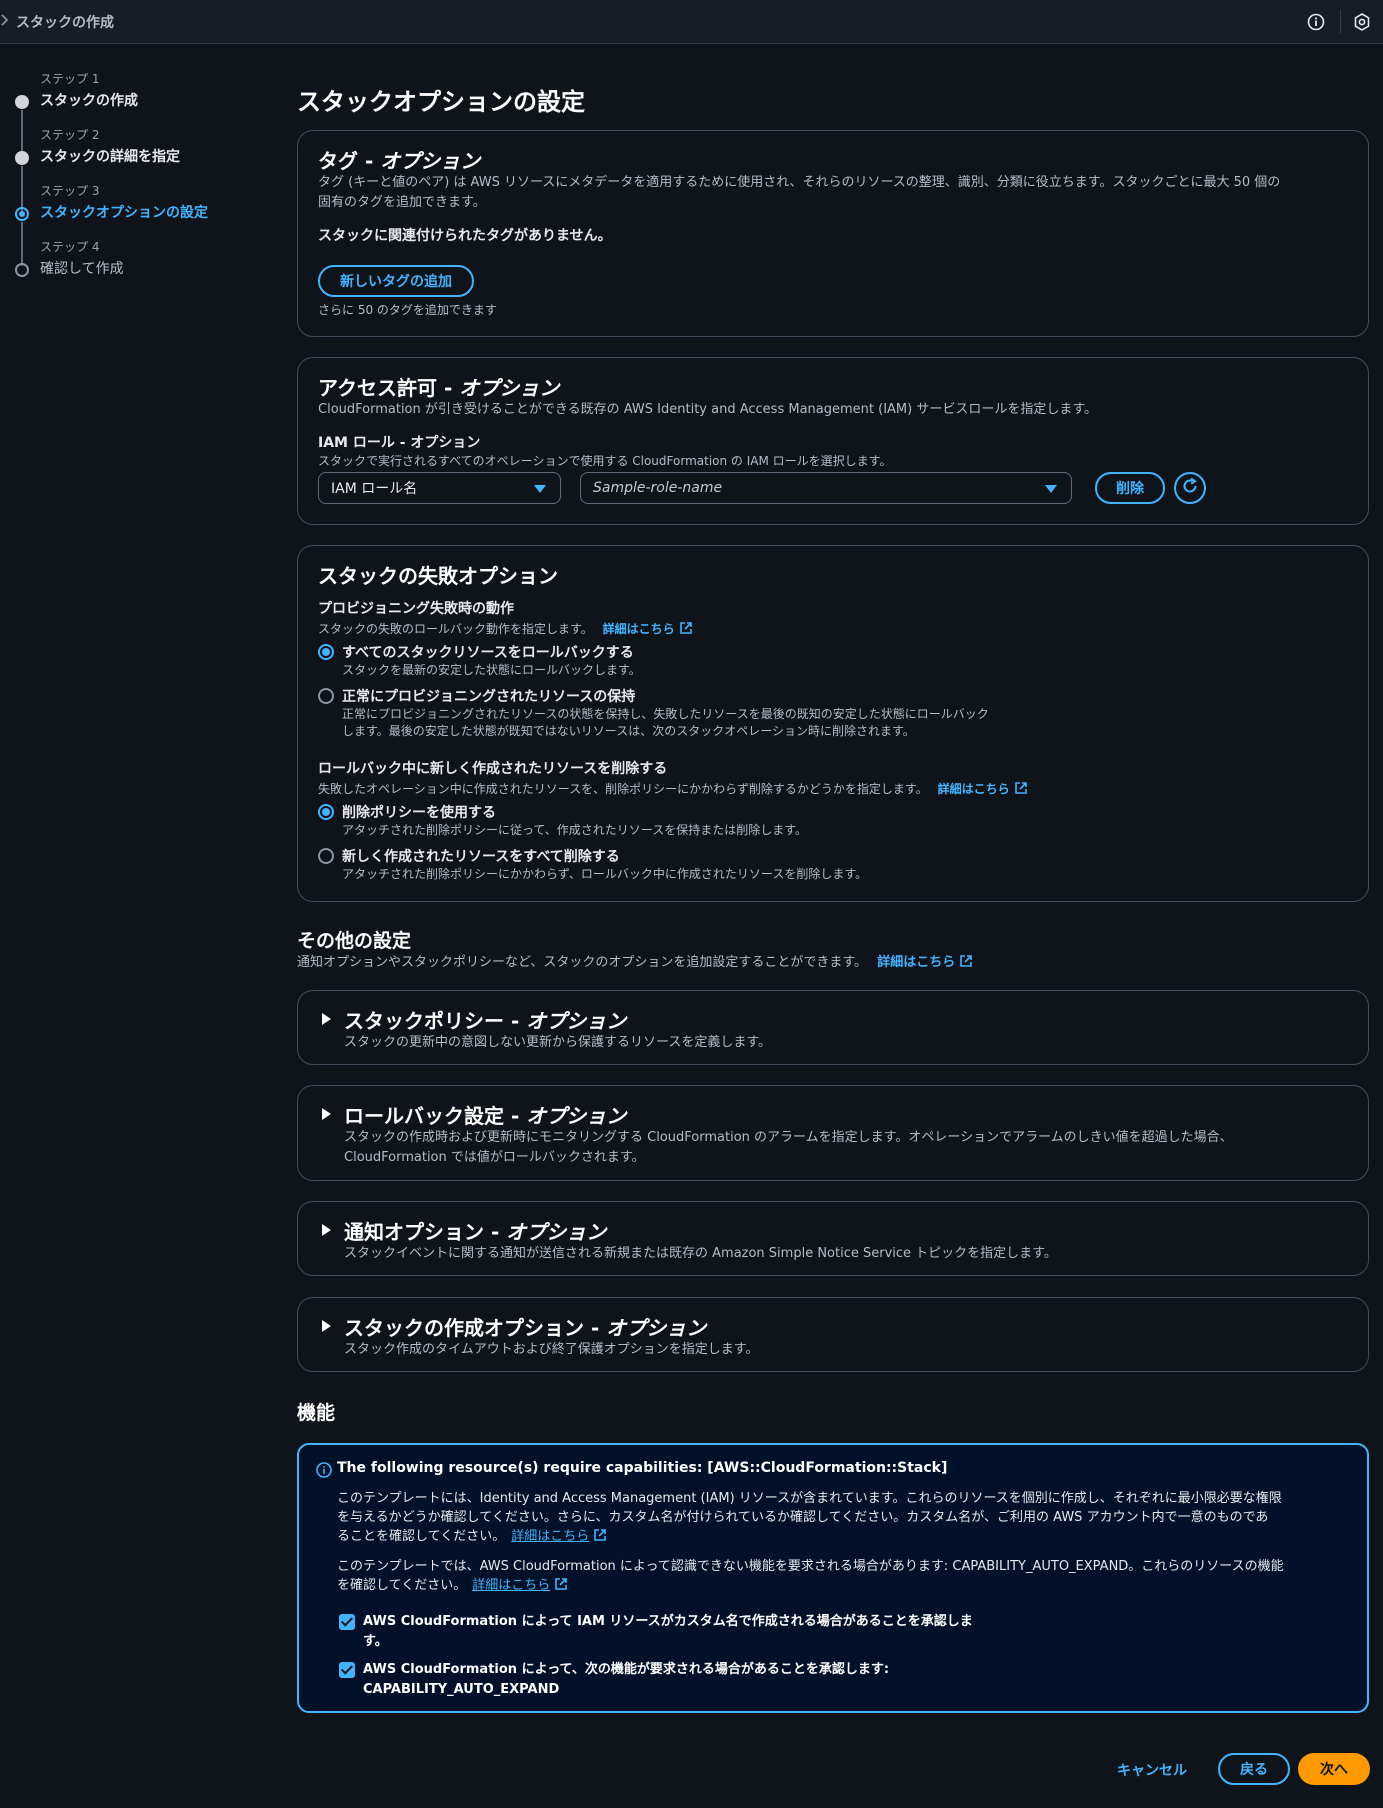 This screenshot has width=1383, height=1808. Describe the element at coordinates (374, 489) in the screenshot. I see `select-value: IAM ロール名` at that location.